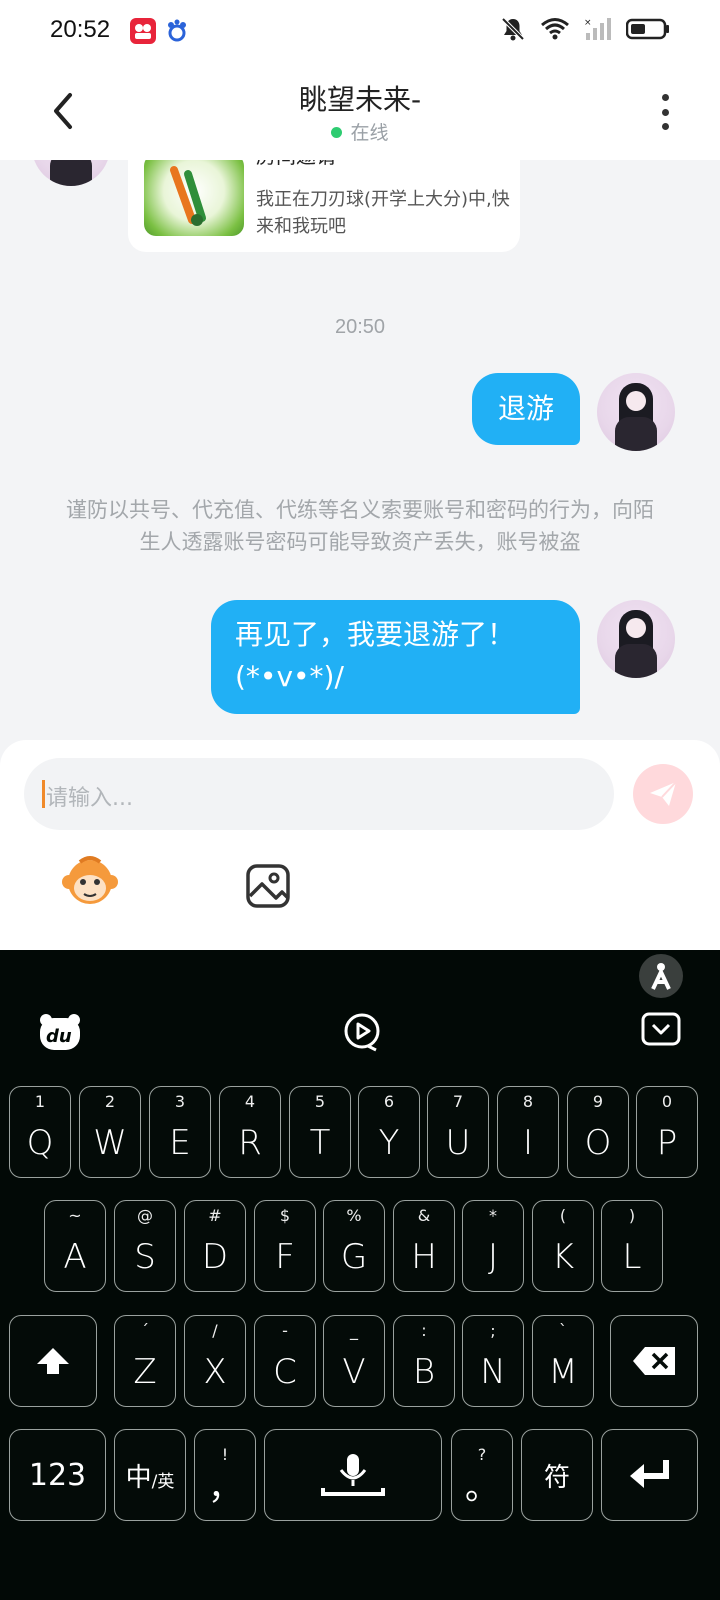  What do you see at coordinates (360, 327) in the screenshot?
I see `message-timestamp: 20:50` at bounding box center [360, 327].